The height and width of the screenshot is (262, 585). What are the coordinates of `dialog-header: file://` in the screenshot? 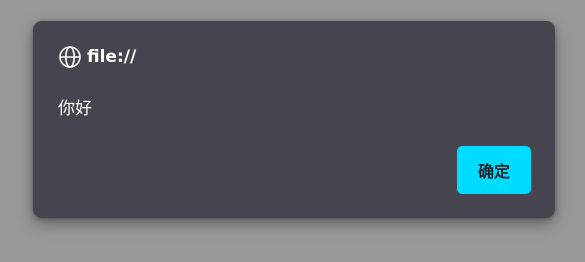 It's located at (97, 57).